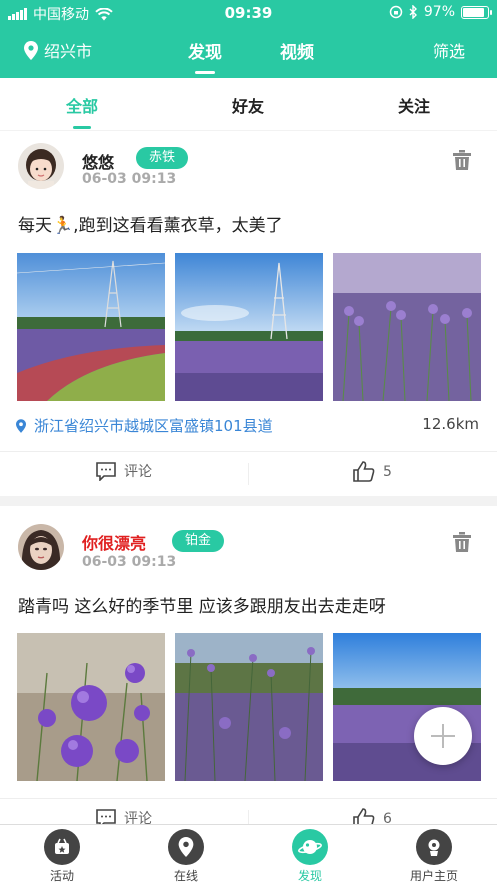 The width and height of the screenshot is (497, 883). What do you see at coordinates (178, 226) in the screenshot?
I see `post-text-part: ,跑到这看看薰衣草，太美了` at bounding box center [178, 226].